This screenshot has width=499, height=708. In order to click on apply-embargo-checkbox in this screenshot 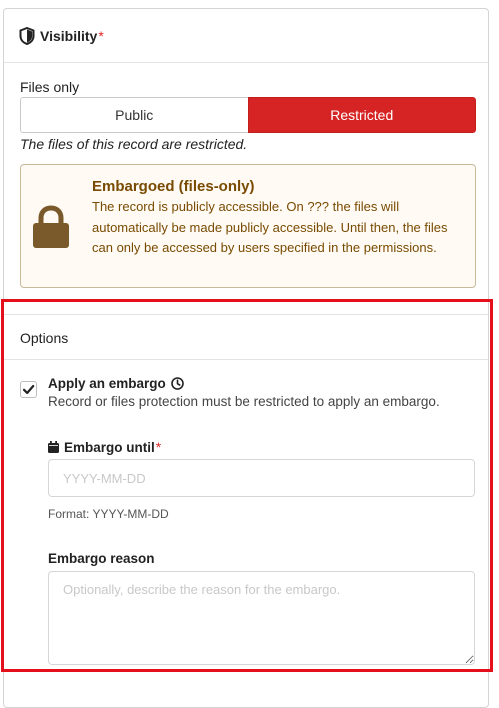, I will do `click(28, 389)`.